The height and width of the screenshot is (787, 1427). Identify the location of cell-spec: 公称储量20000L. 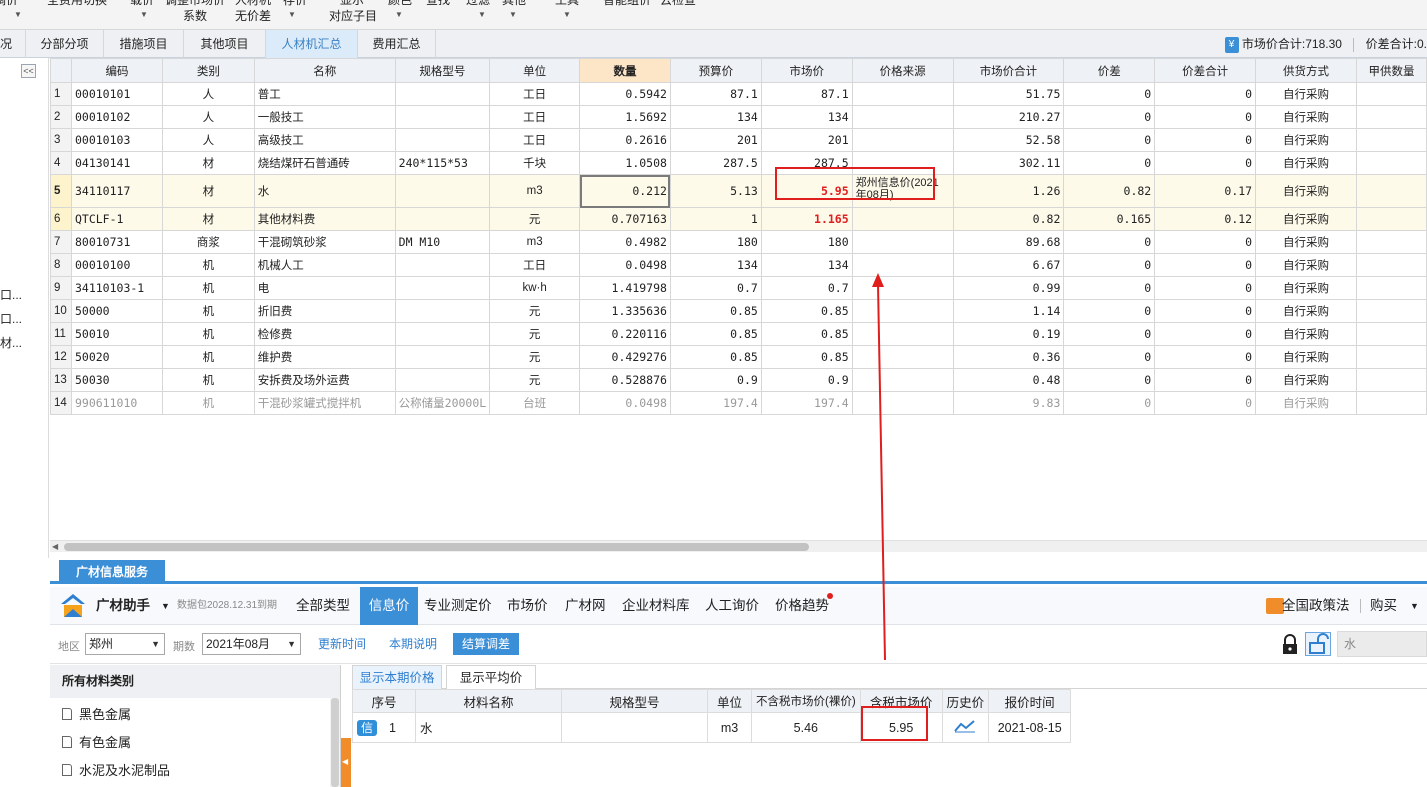
(442, 403).